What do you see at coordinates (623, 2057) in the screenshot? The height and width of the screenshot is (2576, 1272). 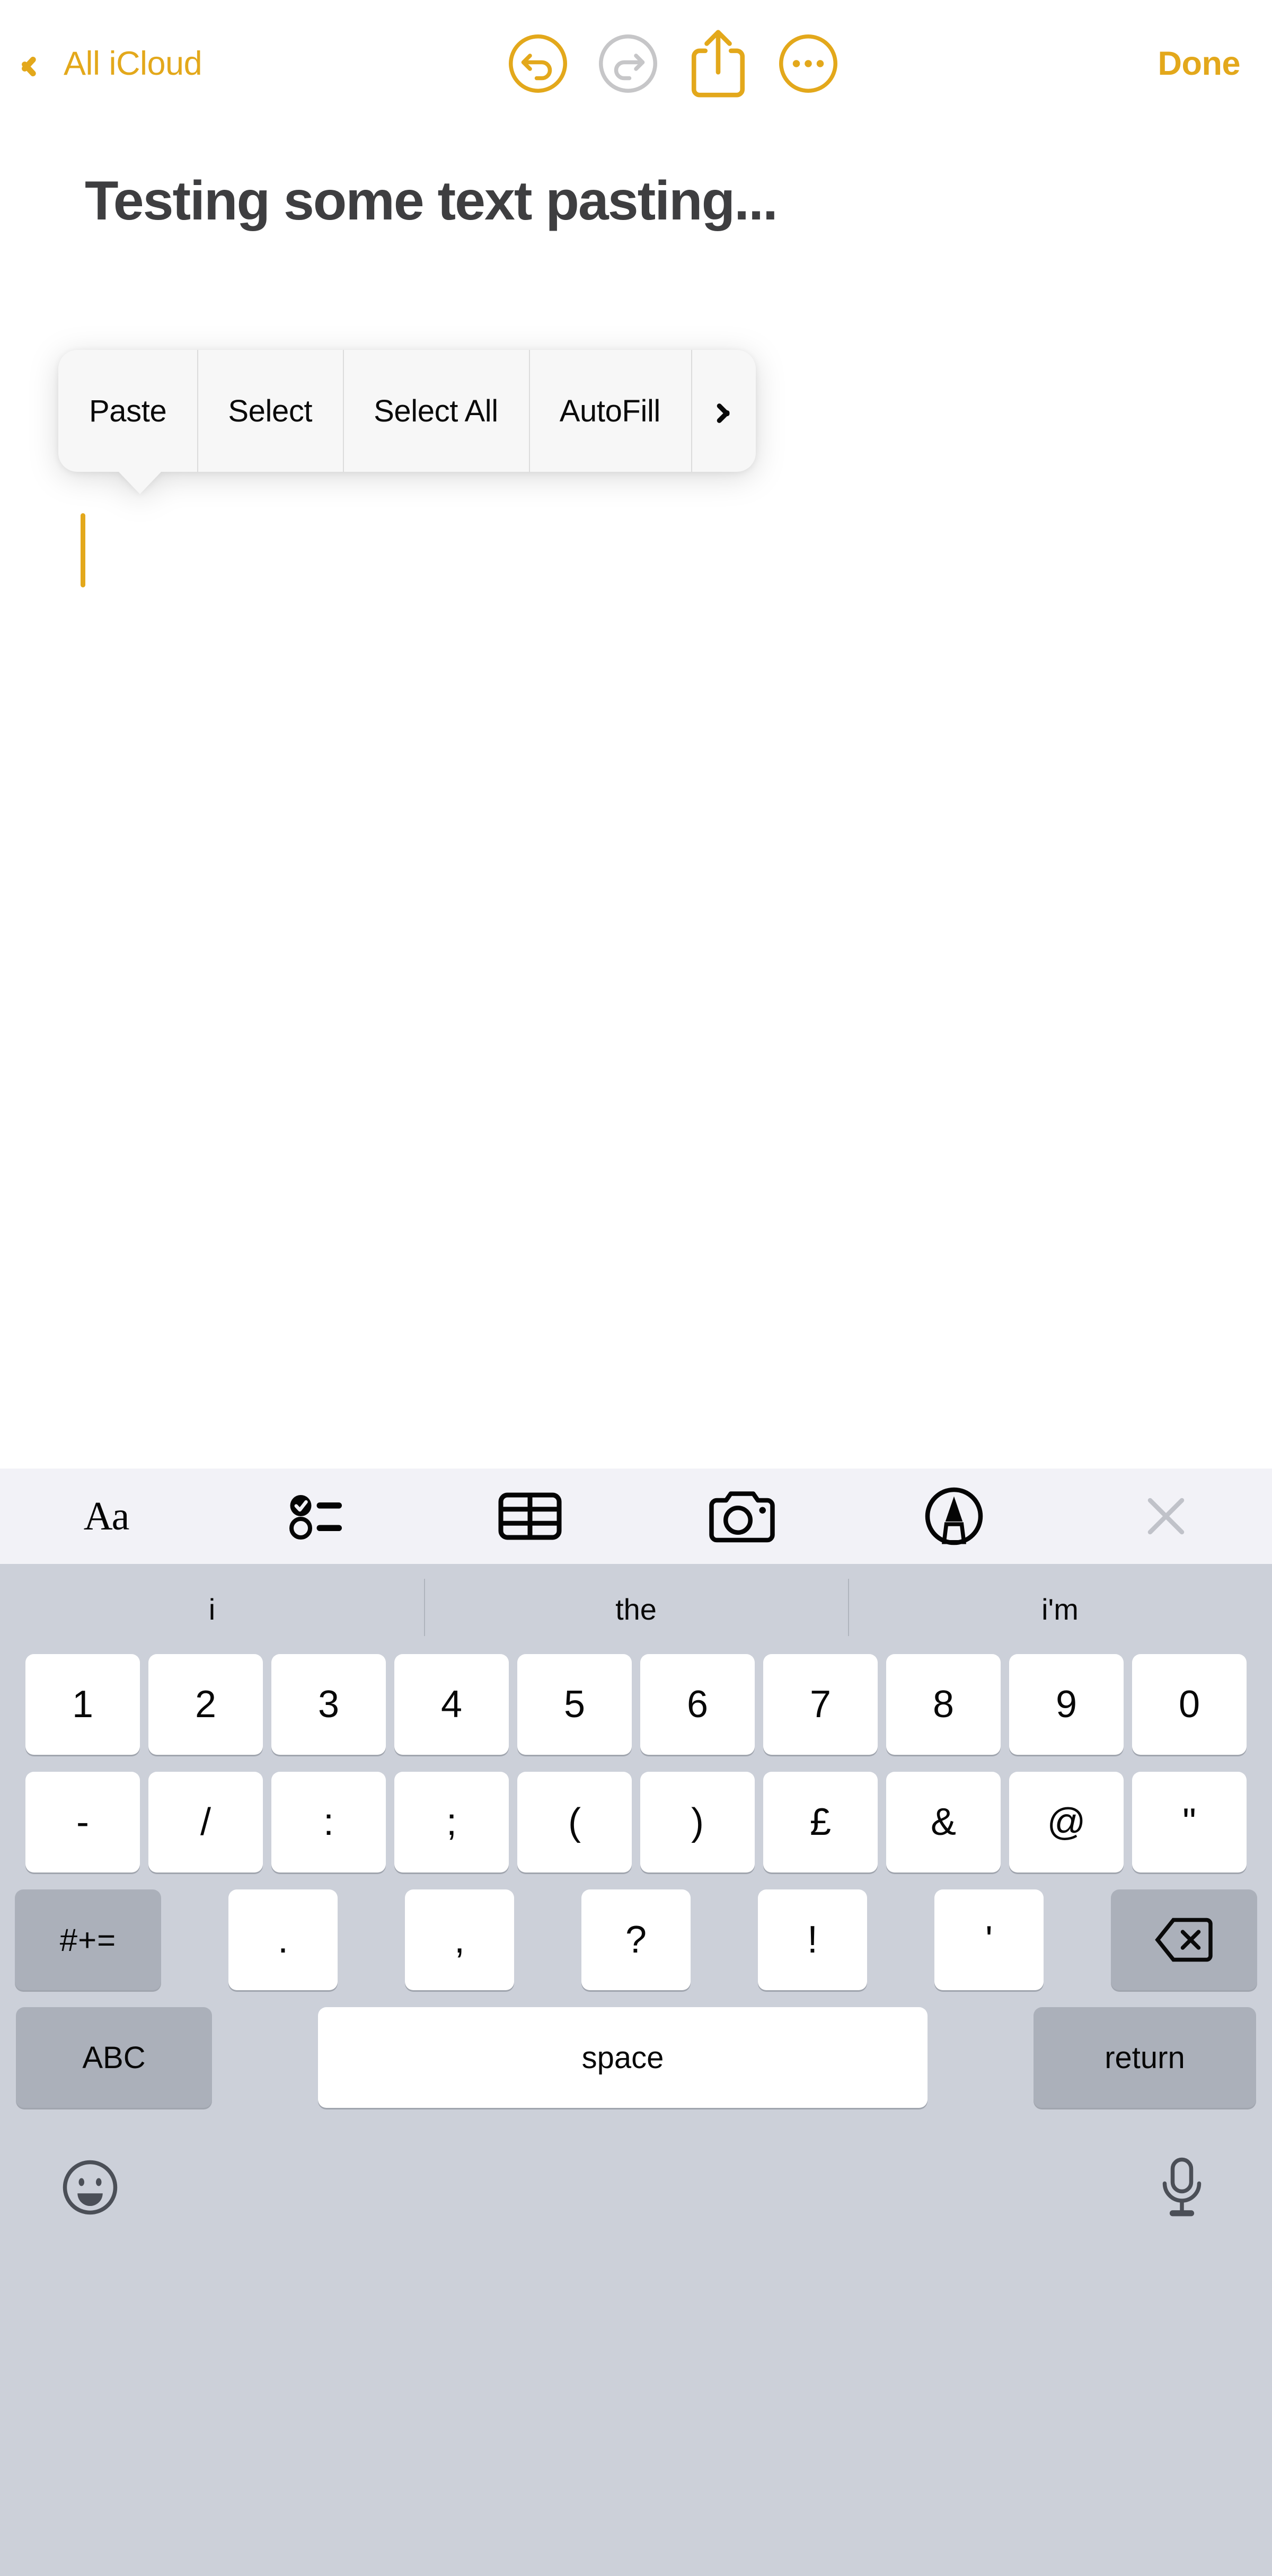 I see `key-space: space` at bounding box center [623, 2057].